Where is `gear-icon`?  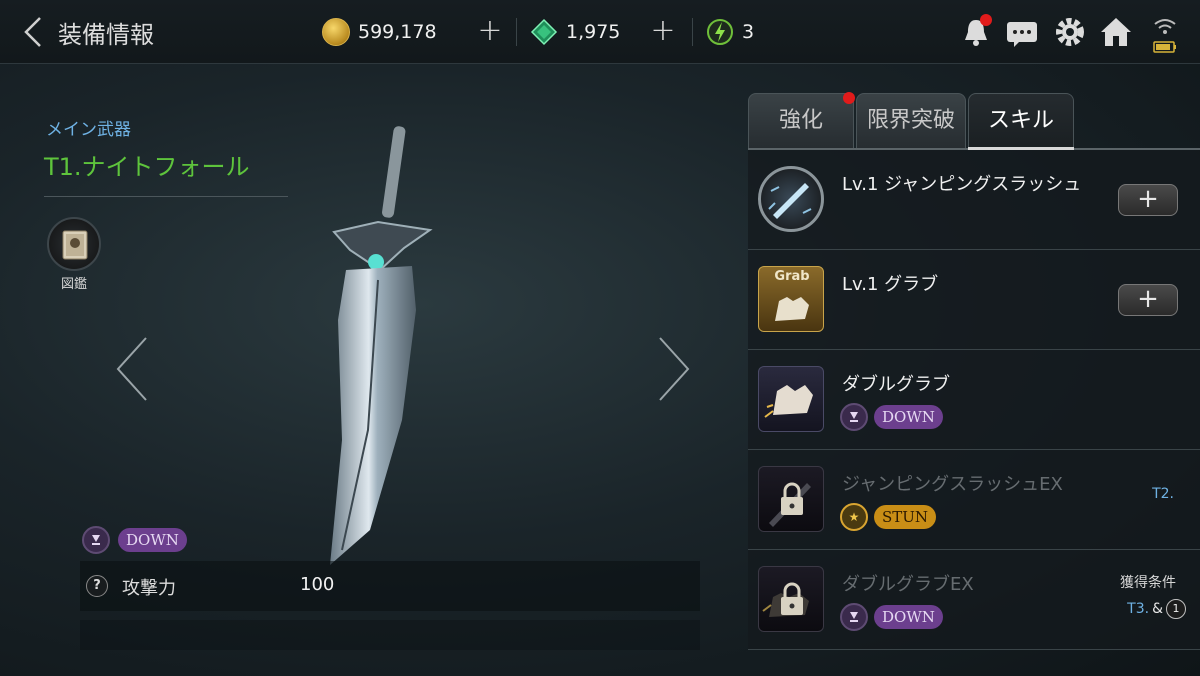 gear-icon is located at coordinates (1070, 32).